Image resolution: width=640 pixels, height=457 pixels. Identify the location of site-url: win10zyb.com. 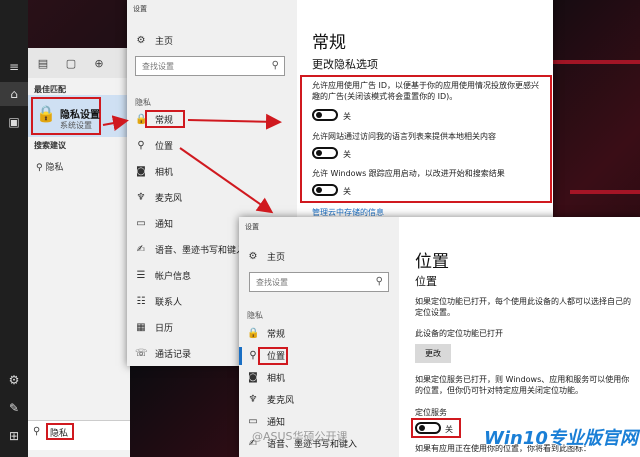
(555, 414).